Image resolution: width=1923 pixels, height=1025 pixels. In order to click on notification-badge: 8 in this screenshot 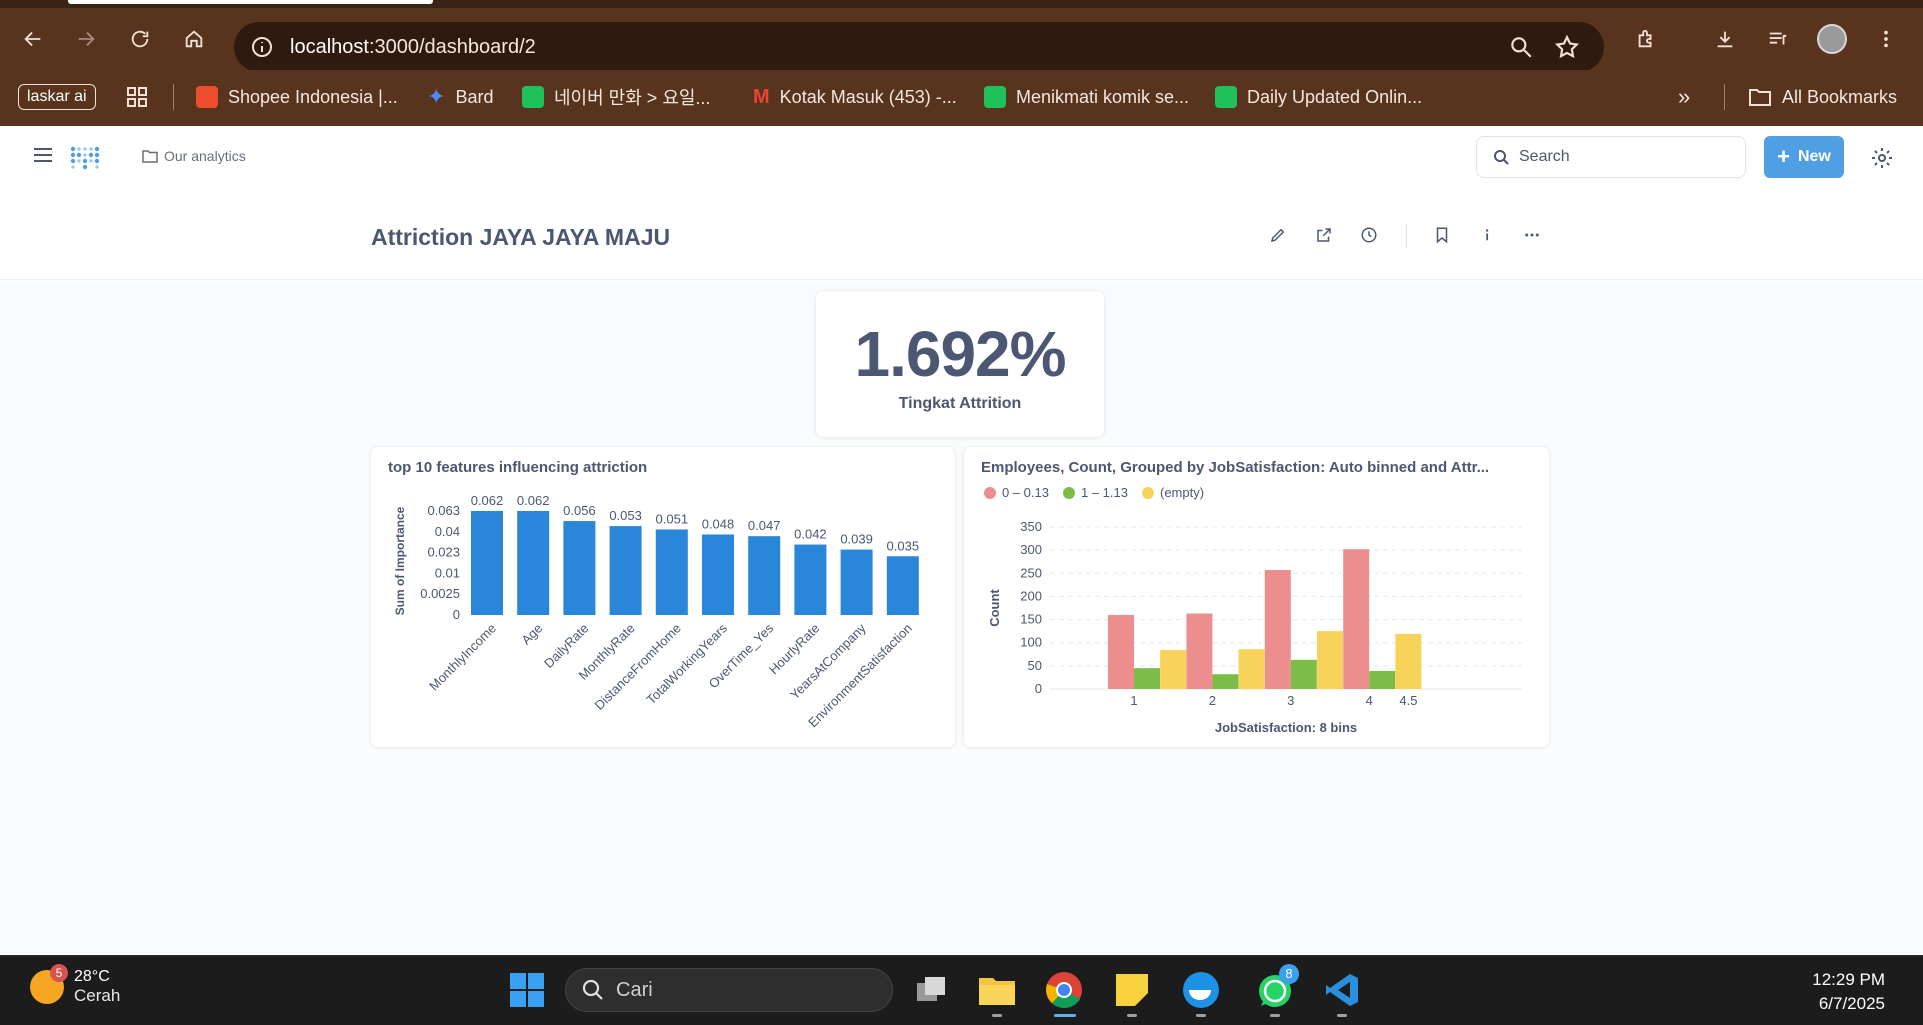, I will do `click(1289, 974)`.